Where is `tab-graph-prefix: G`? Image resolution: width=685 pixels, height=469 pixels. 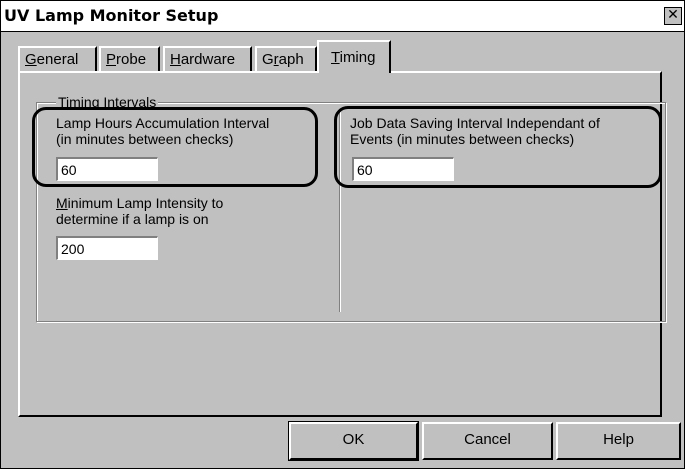 tab-graph-prefix: G is located at coordinates (268, 59).